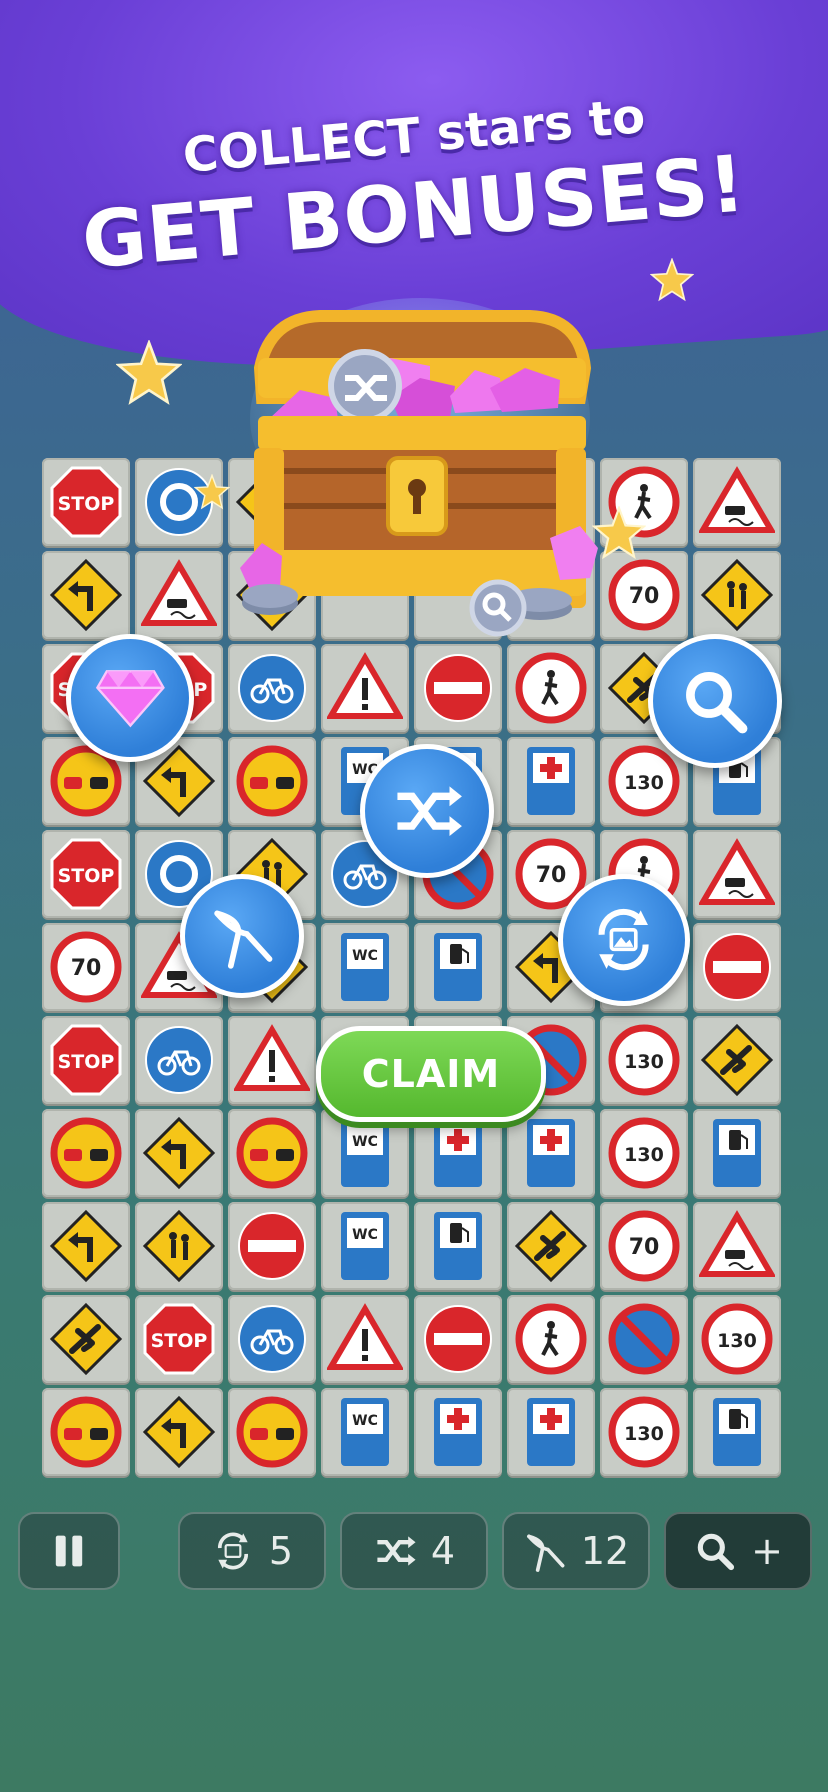  Describe the element at coordinates (738, 1551) in the screenshot. I see `hint-tool-button: +` at that location.